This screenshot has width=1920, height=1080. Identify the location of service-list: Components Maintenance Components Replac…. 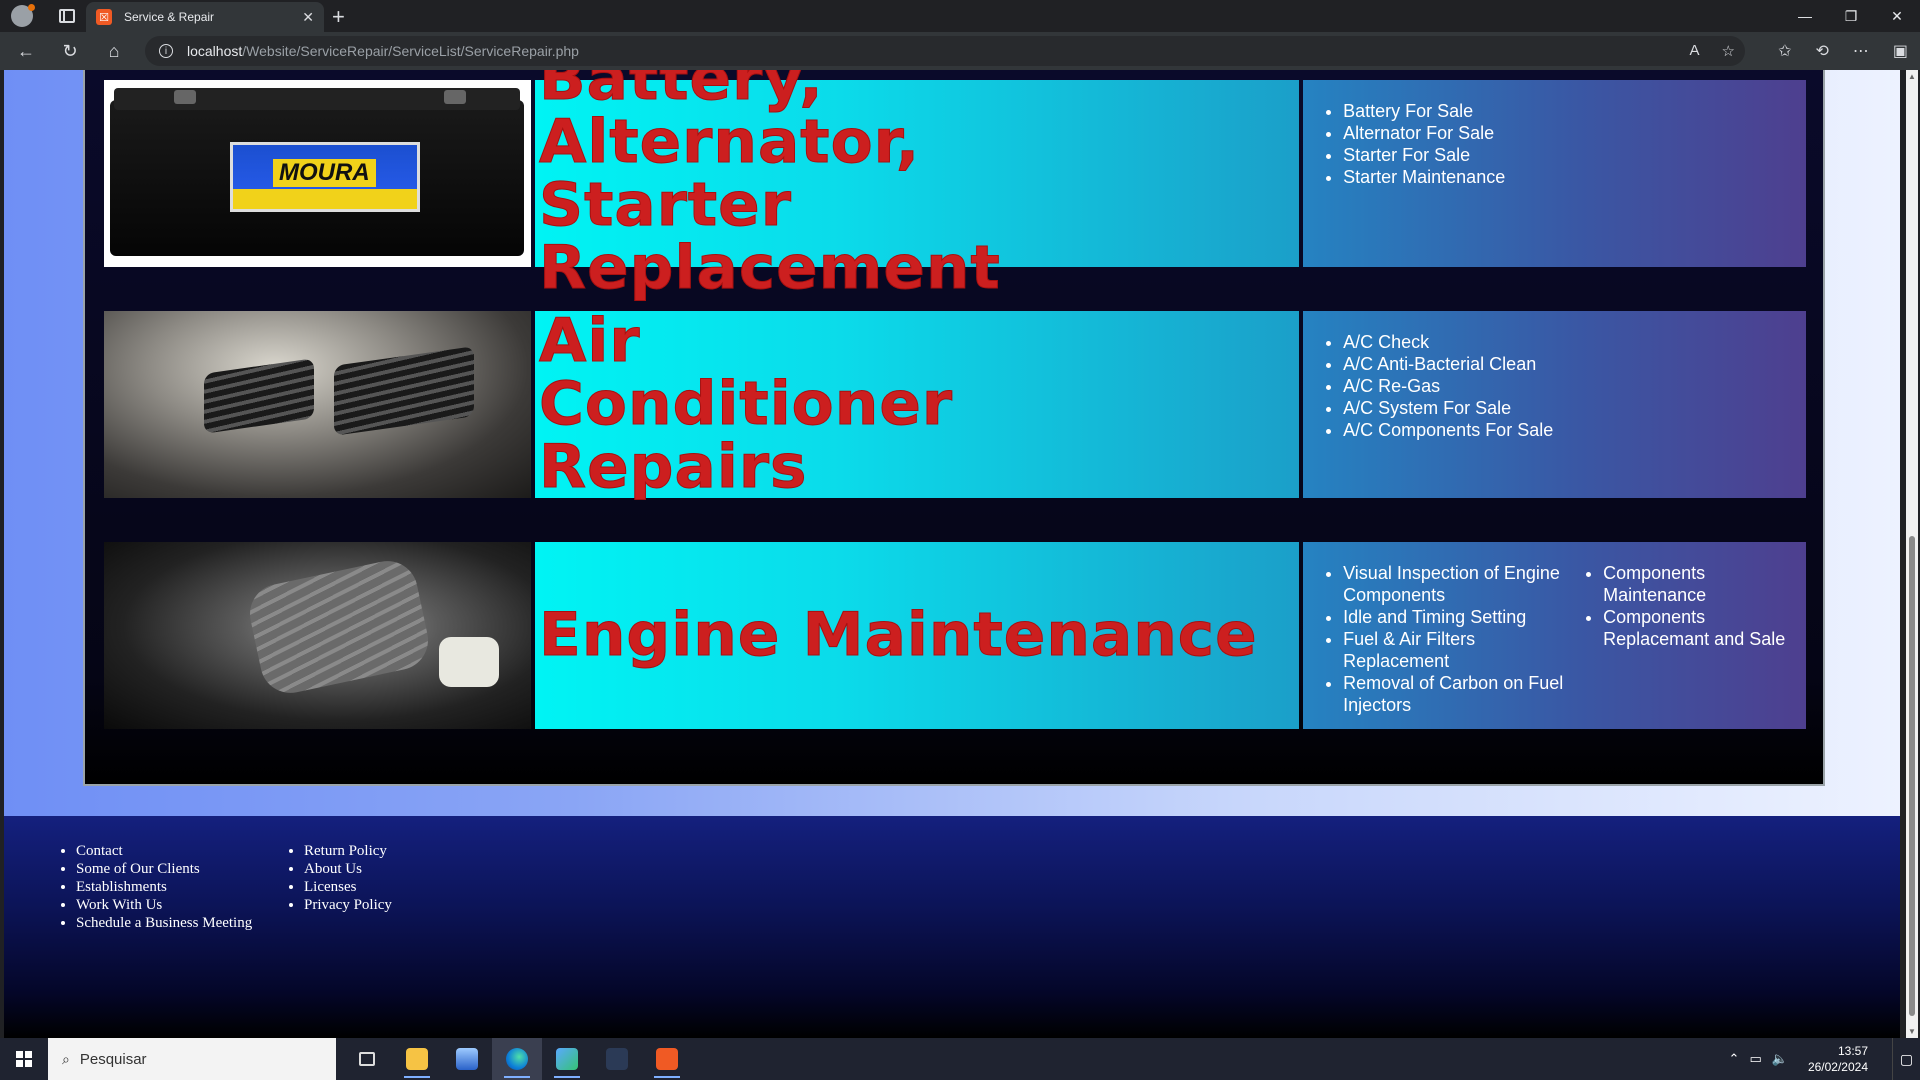
(1703, 645).